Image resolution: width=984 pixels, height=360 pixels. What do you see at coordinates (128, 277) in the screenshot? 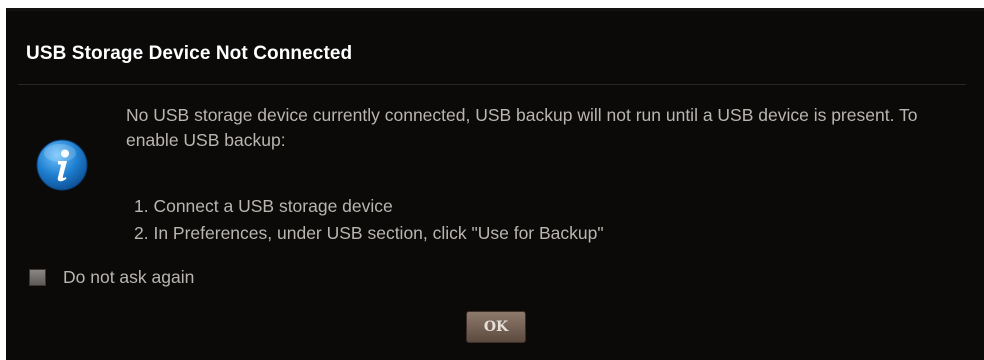
I see `do-not-ask-again-label: Do not ask again` at bounding box center [128, 277].